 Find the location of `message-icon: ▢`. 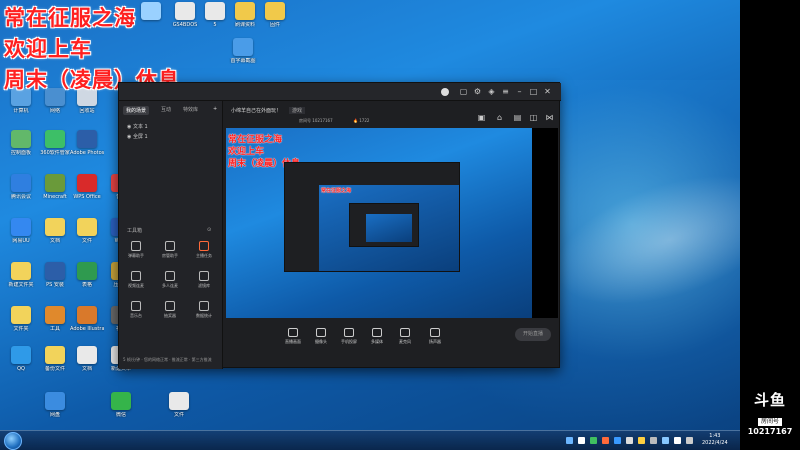

message-icon: ▢ is located at coordinates (463, 91).